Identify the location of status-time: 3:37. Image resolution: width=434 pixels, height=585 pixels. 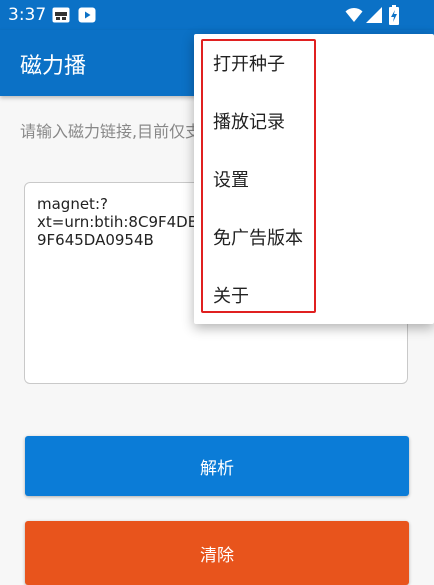
(27, 15).